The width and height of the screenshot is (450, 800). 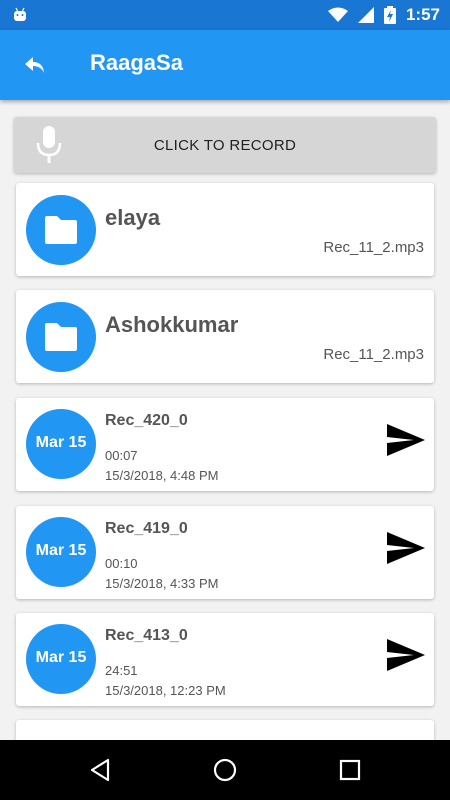 What do you see at coordinates (162, 583) in the screenshot?
I see `recording-datetime: 15/3/2018, 4:33 PM` at bounding box center [162, 583].